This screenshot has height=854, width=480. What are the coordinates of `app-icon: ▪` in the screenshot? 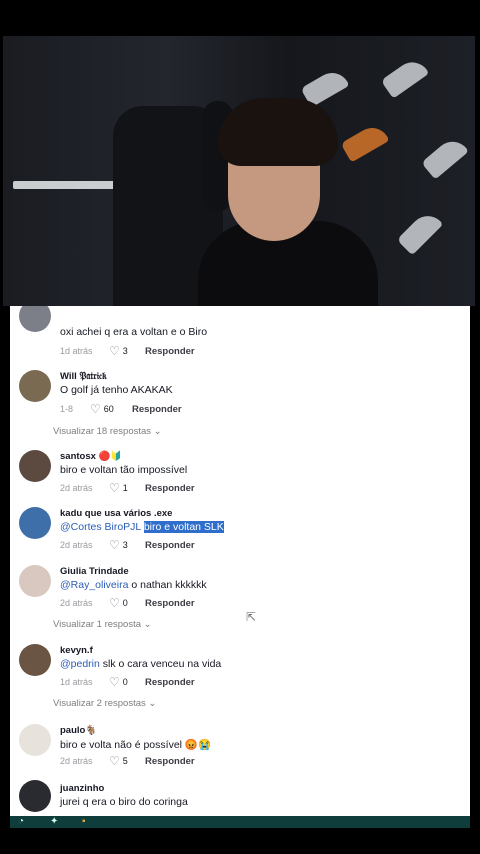 It's located at (84, 821).